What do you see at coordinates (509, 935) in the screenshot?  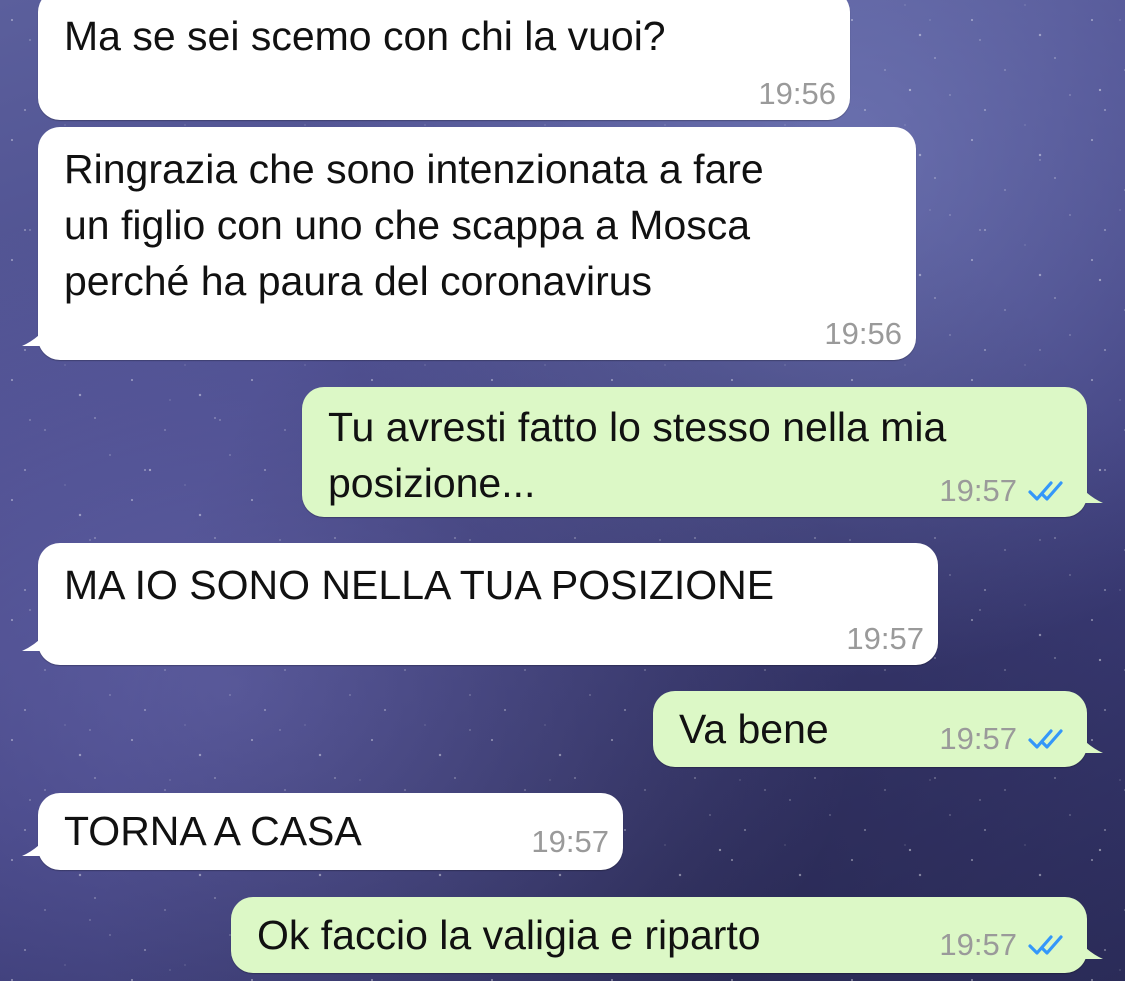 I see `message-text: Ok faccio la valigia e riparto` at bounding box center [509, 935].